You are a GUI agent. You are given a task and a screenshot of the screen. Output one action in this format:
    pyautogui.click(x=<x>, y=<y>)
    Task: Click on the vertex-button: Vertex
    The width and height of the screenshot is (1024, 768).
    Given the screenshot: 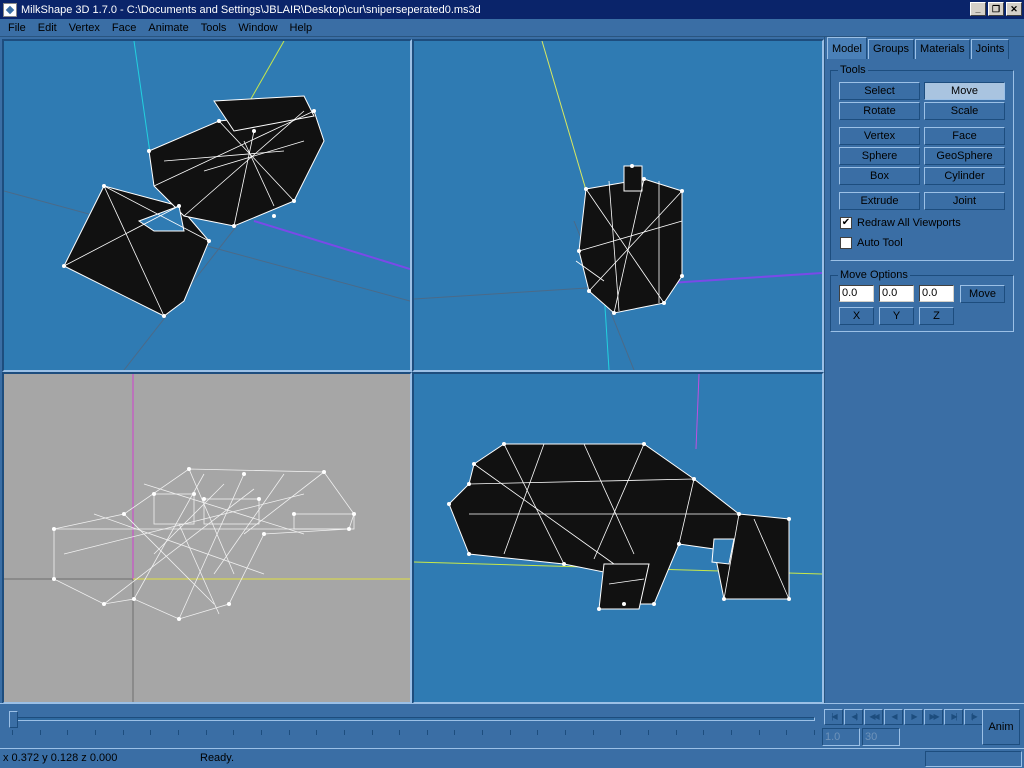 What is the action you would take?
    pyautogui.click(x=879, y=136)
    